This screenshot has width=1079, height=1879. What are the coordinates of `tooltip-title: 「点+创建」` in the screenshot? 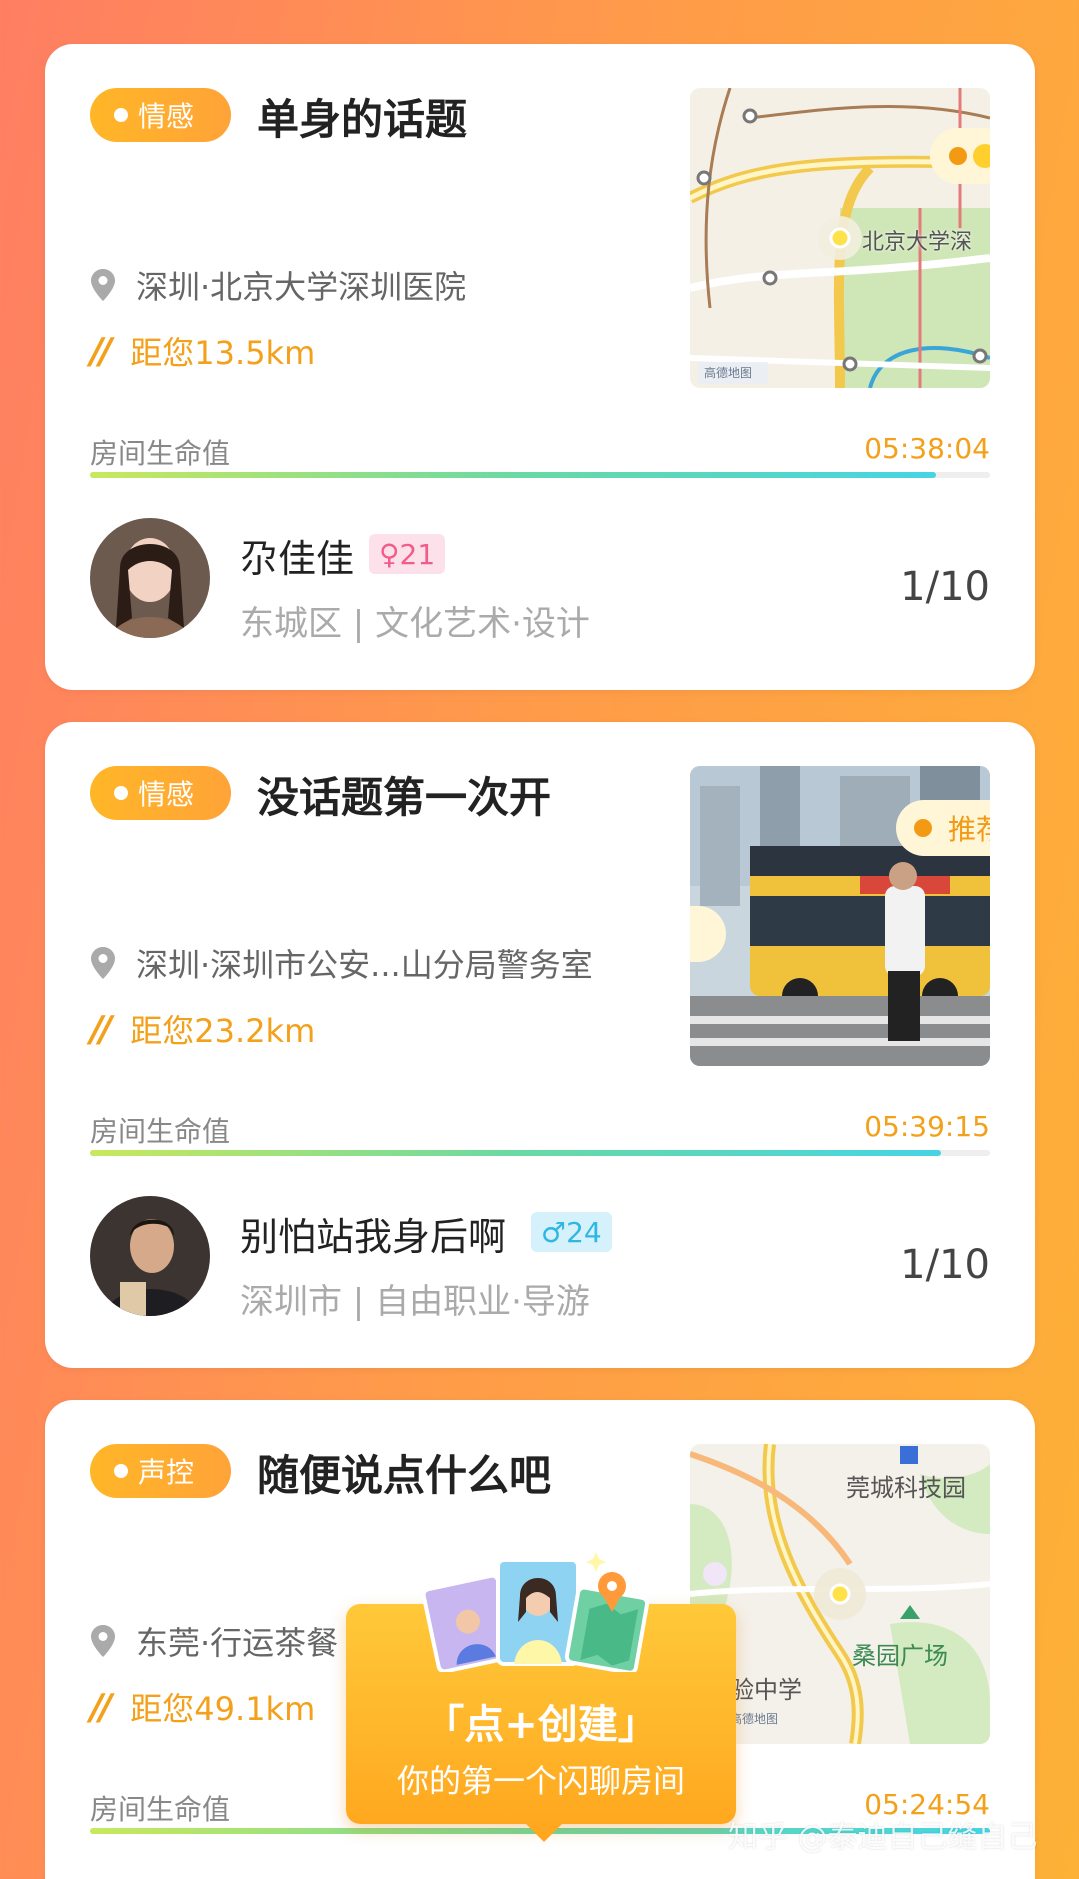 It's located at (541, 1725).